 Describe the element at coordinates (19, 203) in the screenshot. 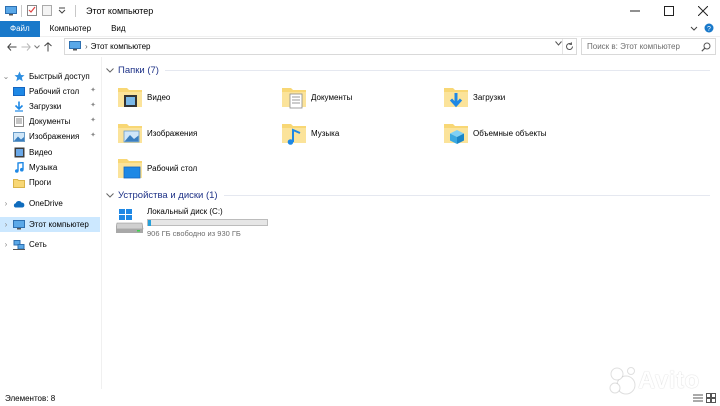

I see `onedrive-icon` at that location.